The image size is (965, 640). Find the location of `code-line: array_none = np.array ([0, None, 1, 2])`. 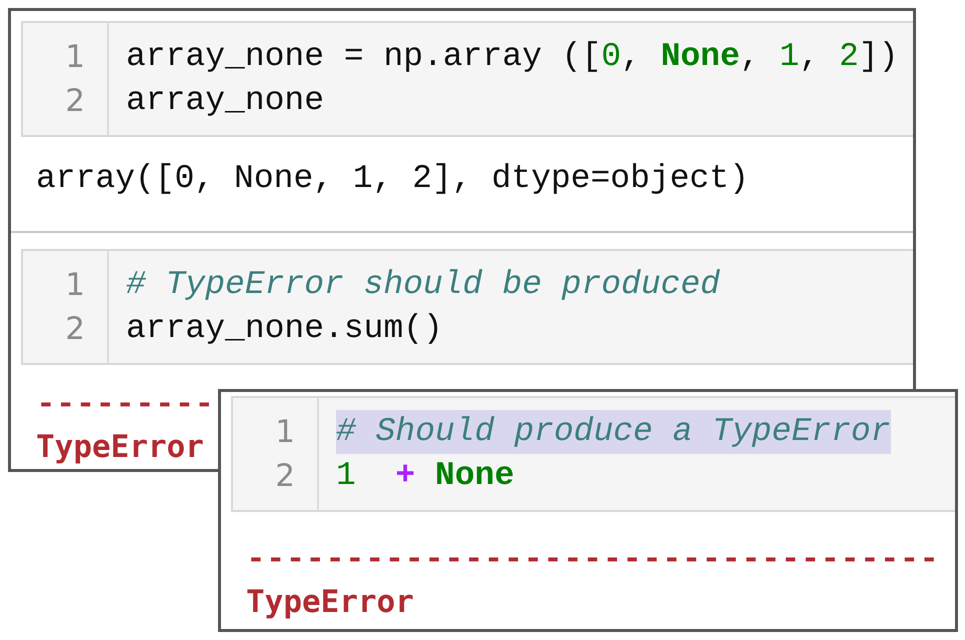

code-line: array_none = np.array ([0, None, 1, 2]) is located at coordinates (512, 57).